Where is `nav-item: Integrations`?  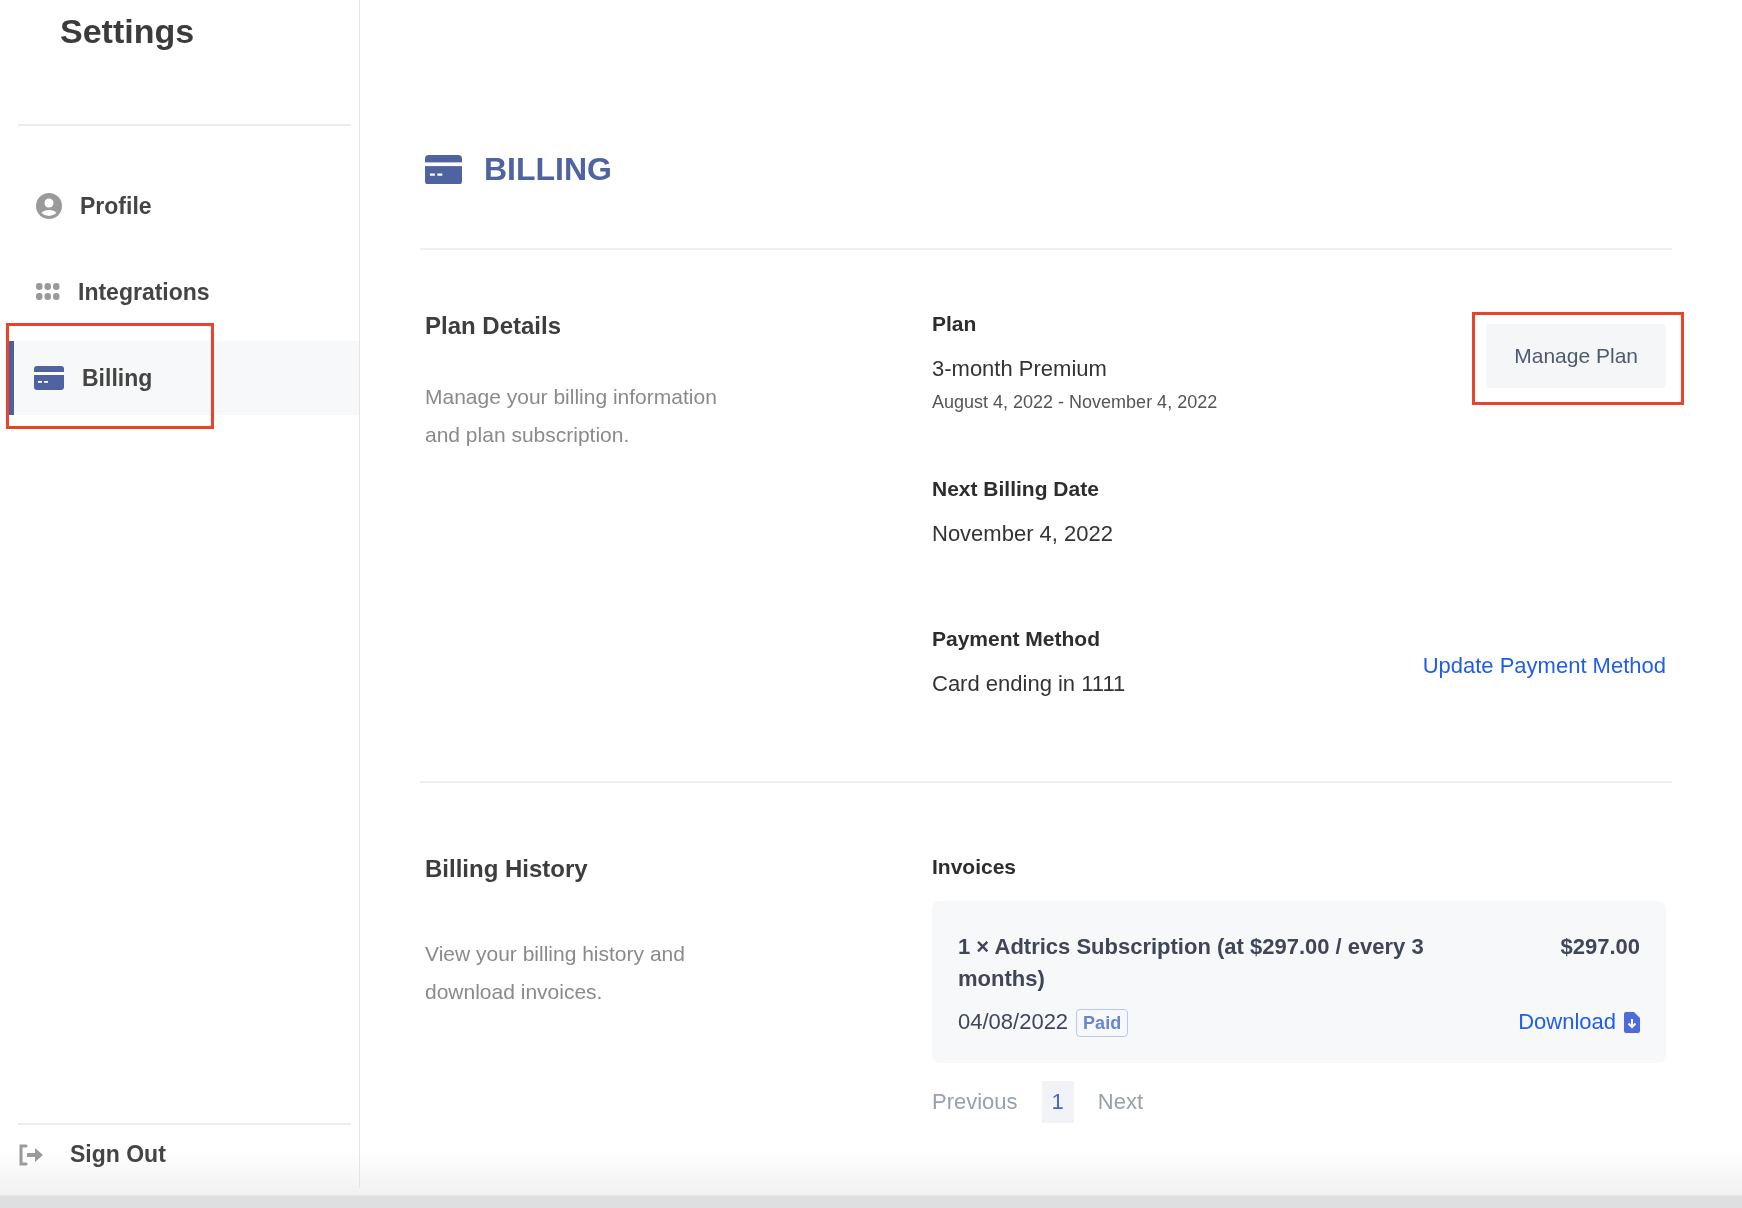 nav-item: Integrations is located at coordinates (185, 292).